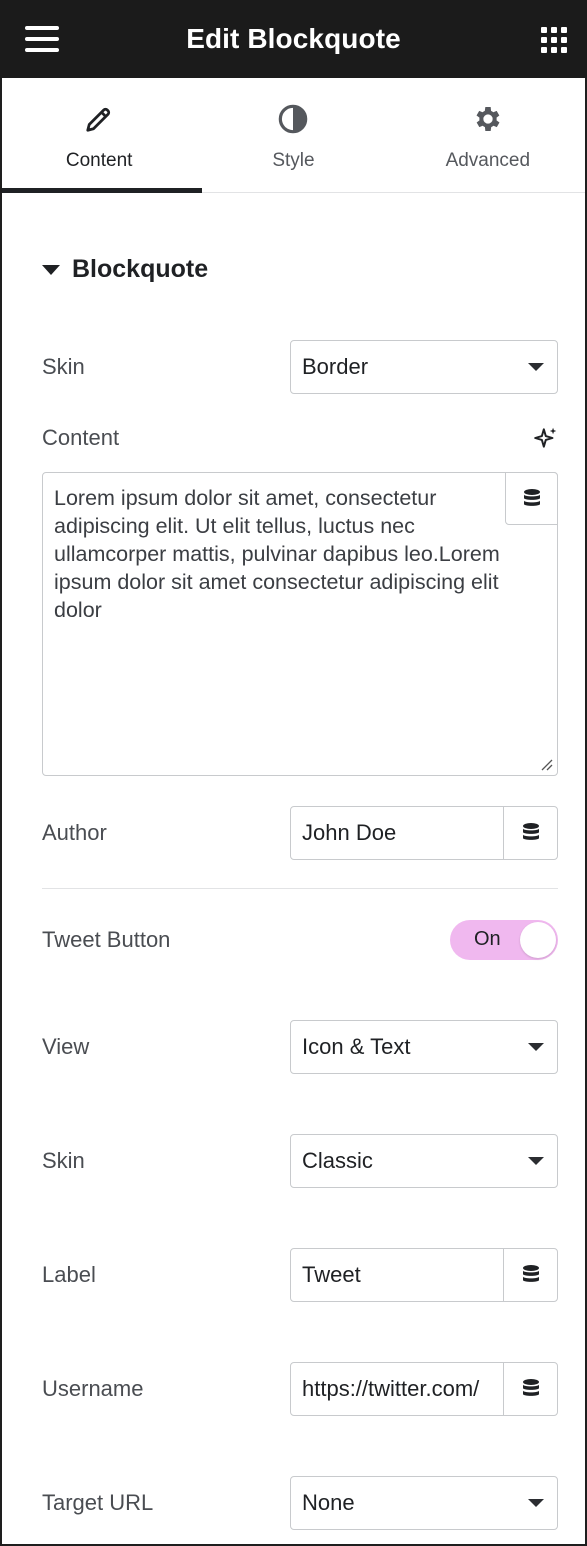 The image size is (587, 1546). I want to click on tab-style: Style, so click(293, 135).